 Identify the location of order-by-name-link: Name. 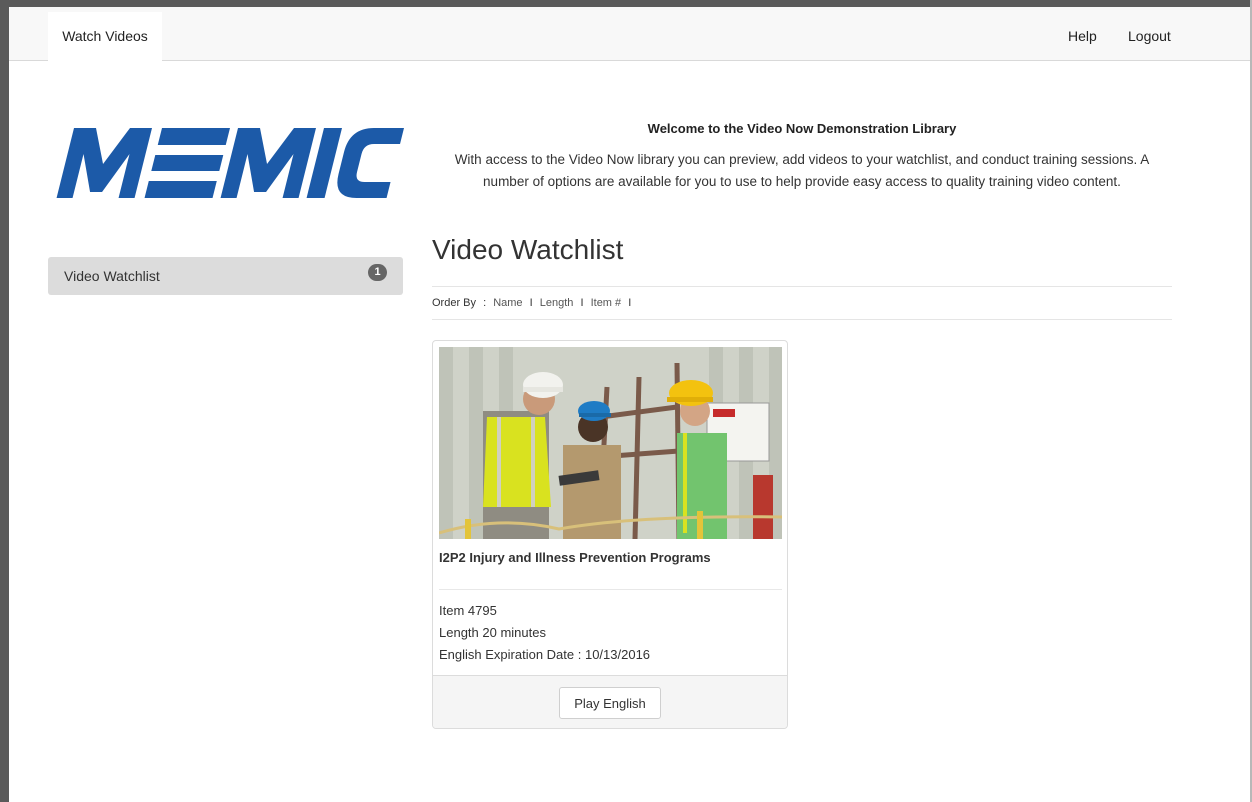
(507, 303).